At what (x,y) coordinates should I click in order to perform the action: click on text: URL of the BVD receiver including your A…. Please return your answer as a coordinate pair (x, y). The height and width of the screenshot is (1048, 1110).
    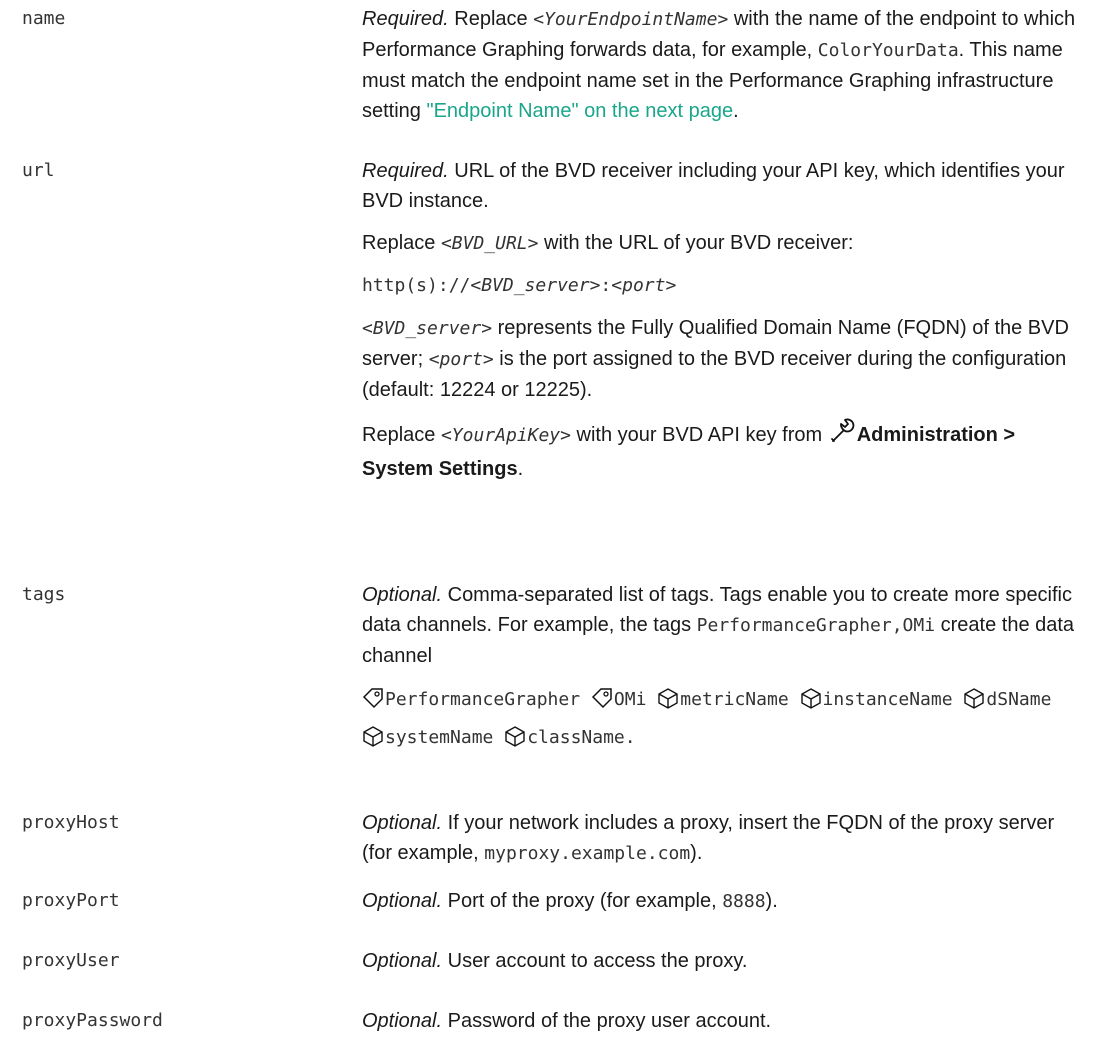
    Looking at the image, I should click on (713, 186).